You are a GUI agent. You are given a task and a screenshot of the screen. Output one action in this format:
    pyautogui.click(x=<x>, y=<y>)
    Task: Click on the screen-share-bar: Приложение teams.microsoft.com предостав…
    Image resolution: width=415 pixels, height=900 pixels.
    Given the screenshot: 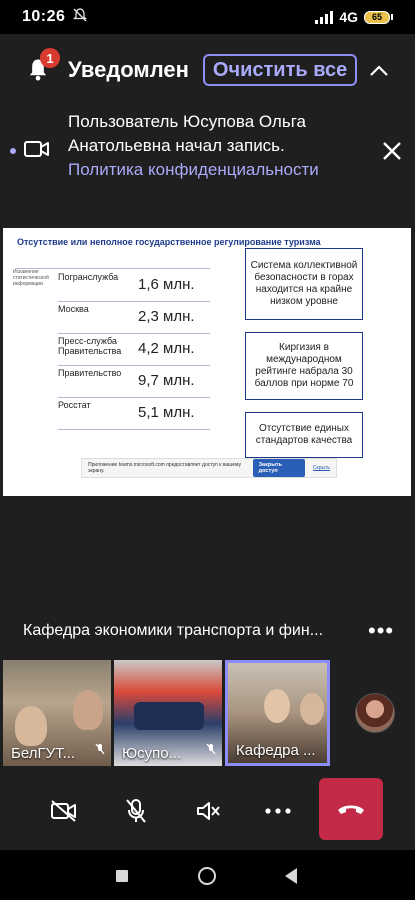 What is the action you would take?
    pyautogui.click(x=209, y=468)
    